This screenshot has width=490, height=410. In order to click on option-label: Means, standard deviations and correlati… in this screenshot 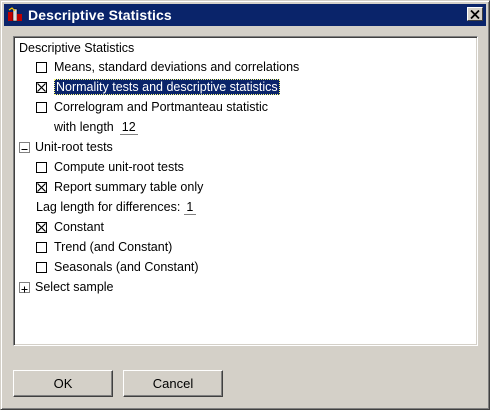, I will do `click(177, 67)`.